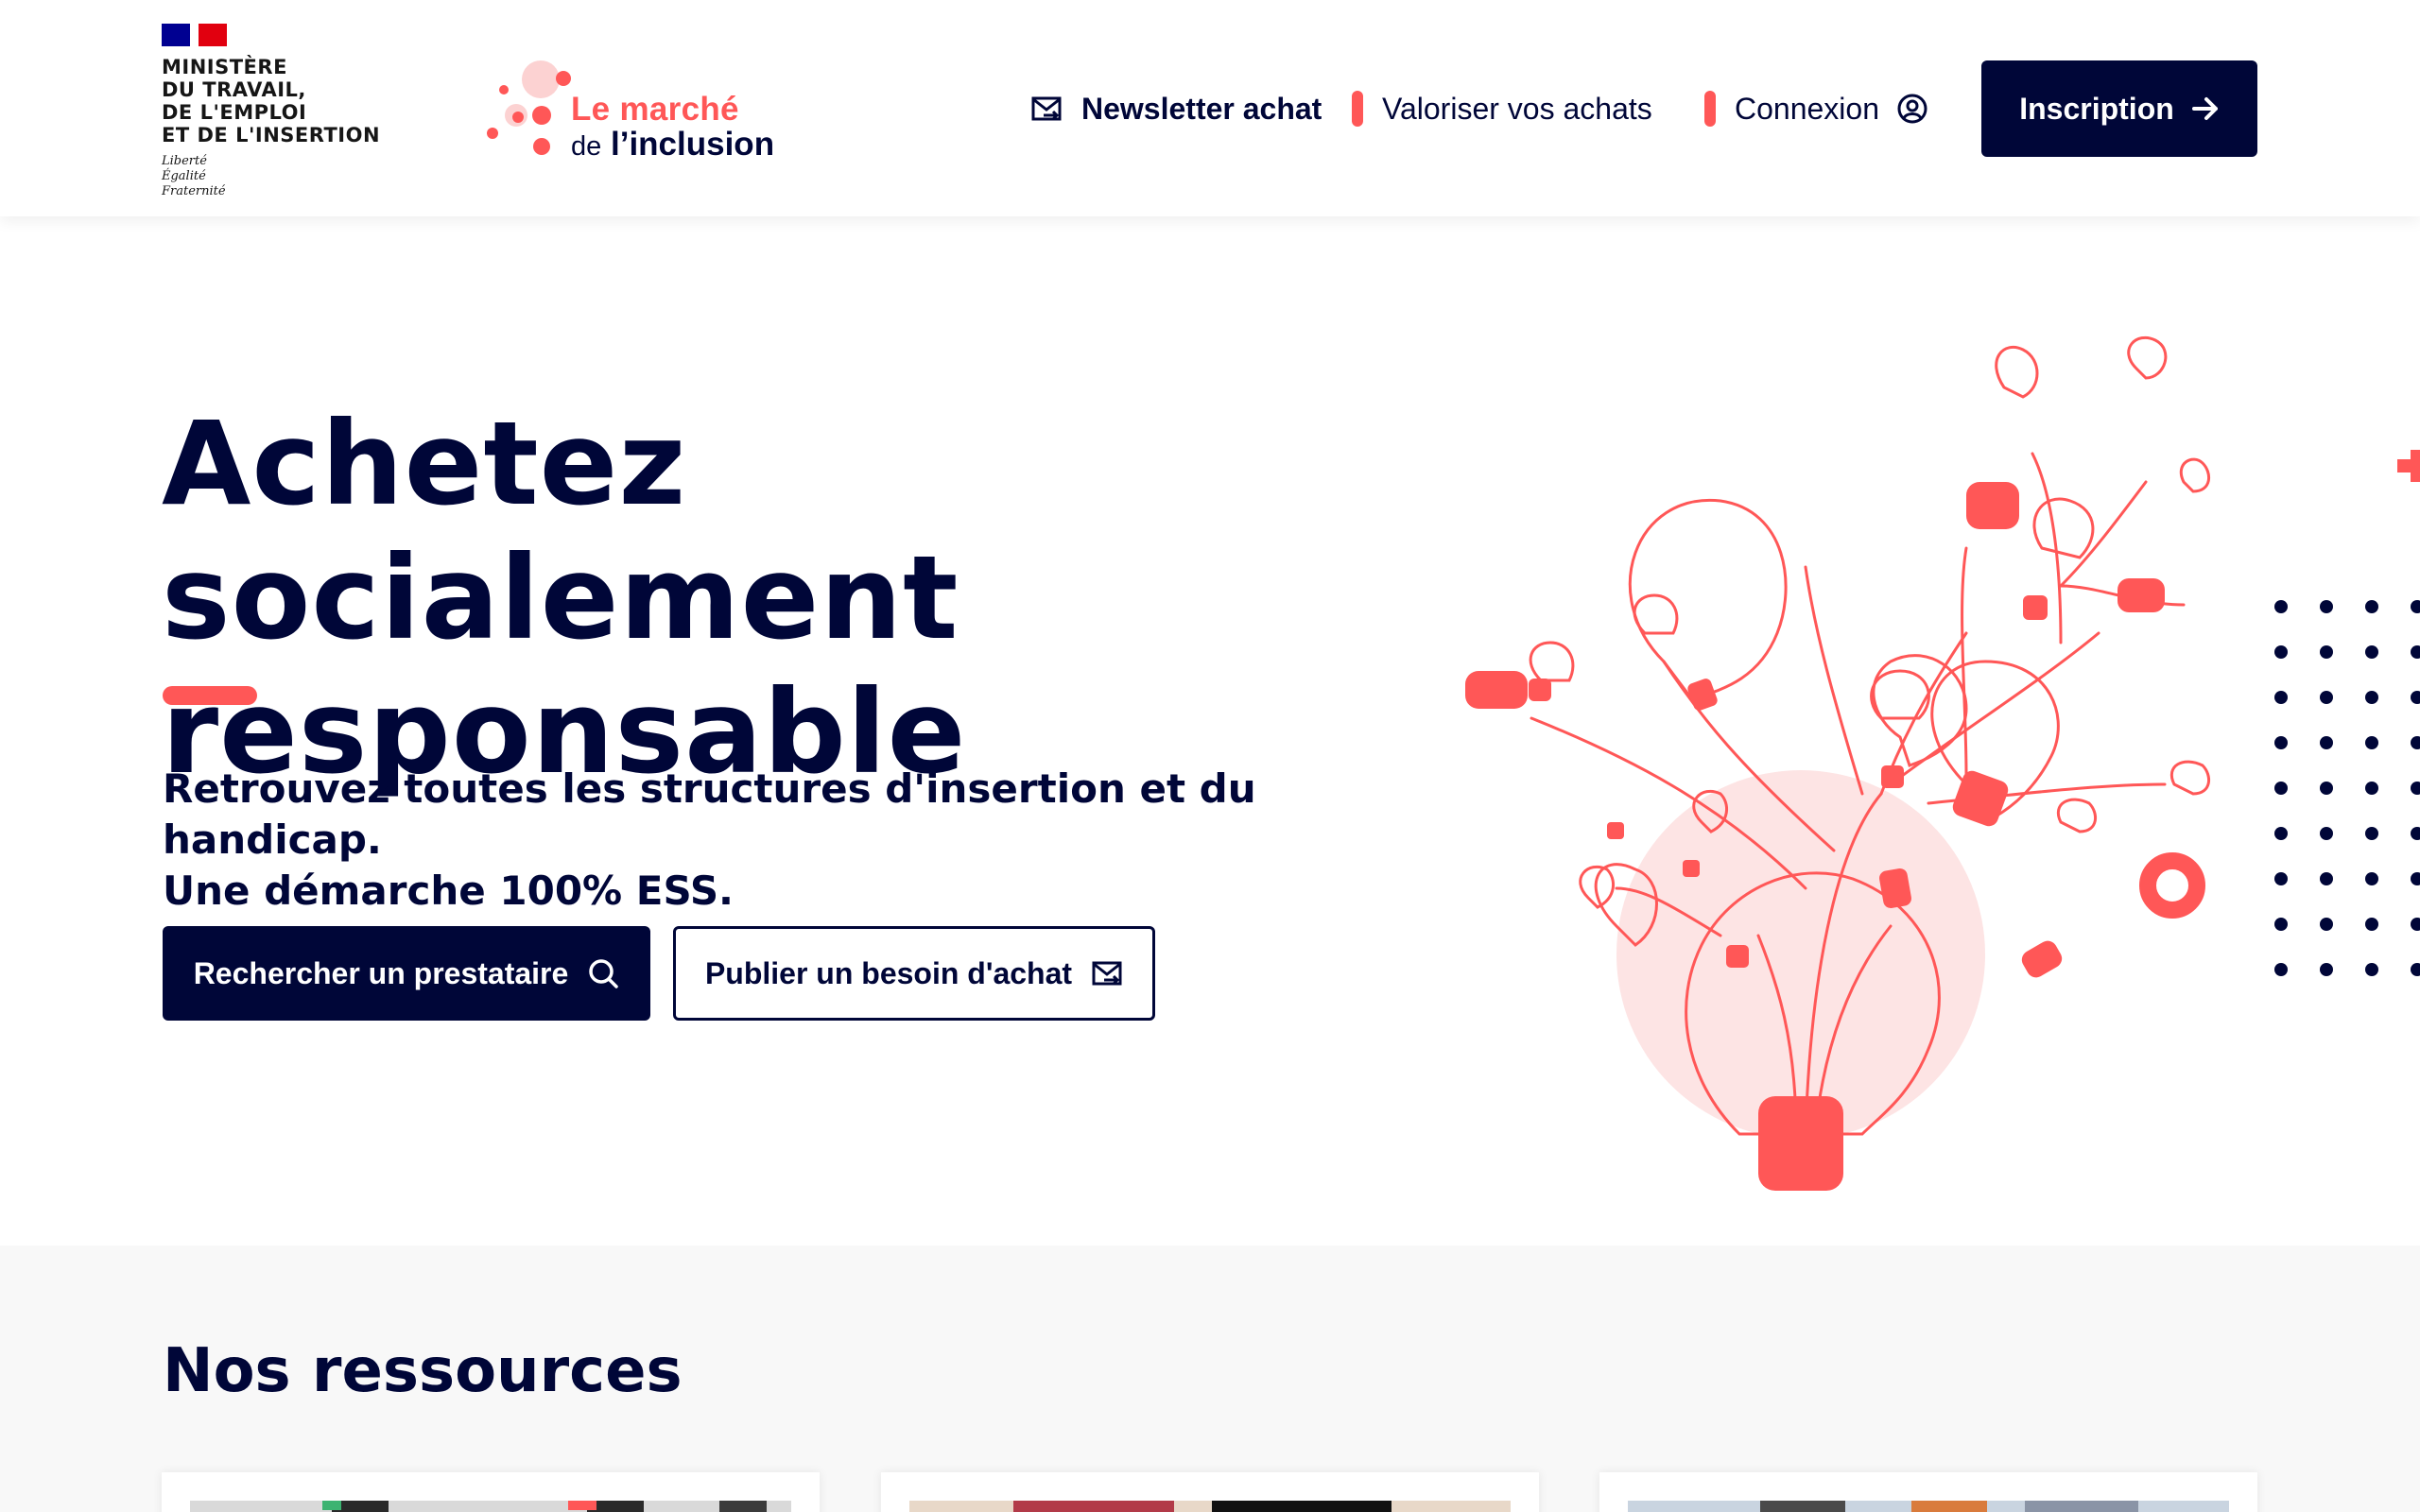 The height and width of the screenshot is (1512, 2420). I want to click on logo-text-inclusion: l’inclusion, so click(693, 144).